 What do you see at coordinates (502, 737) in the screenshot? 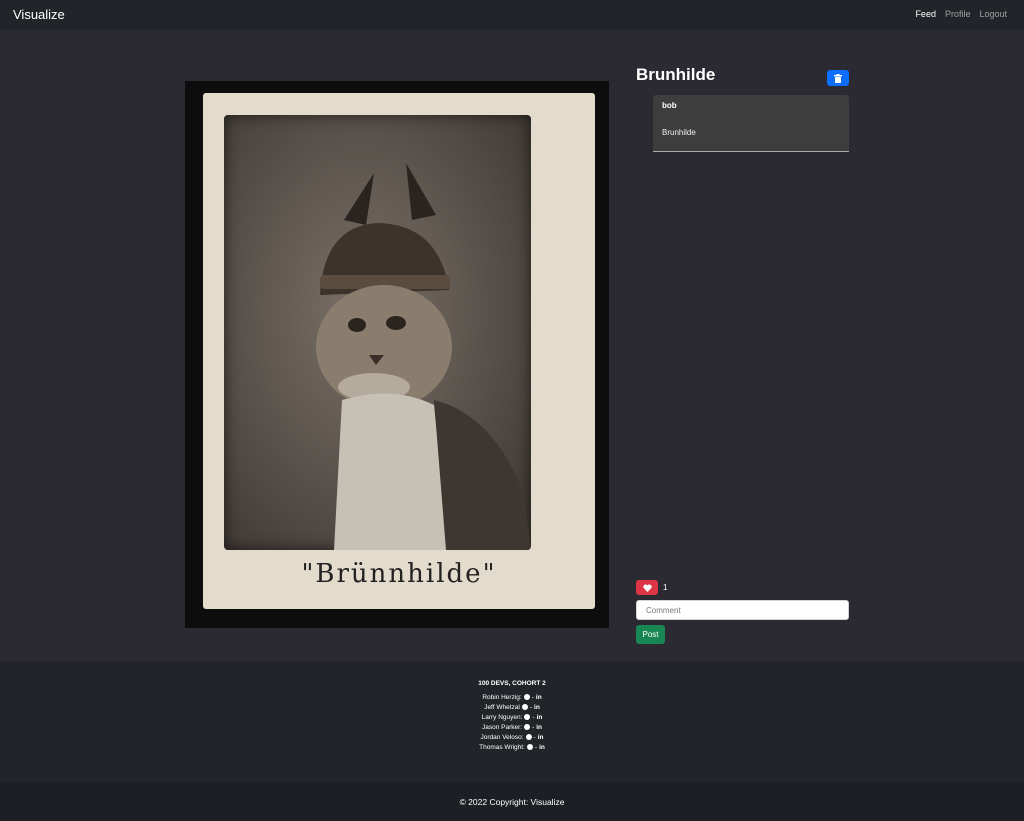
I see `contributor-name: Jordan Veloso:` at bounding box center [502, 737].